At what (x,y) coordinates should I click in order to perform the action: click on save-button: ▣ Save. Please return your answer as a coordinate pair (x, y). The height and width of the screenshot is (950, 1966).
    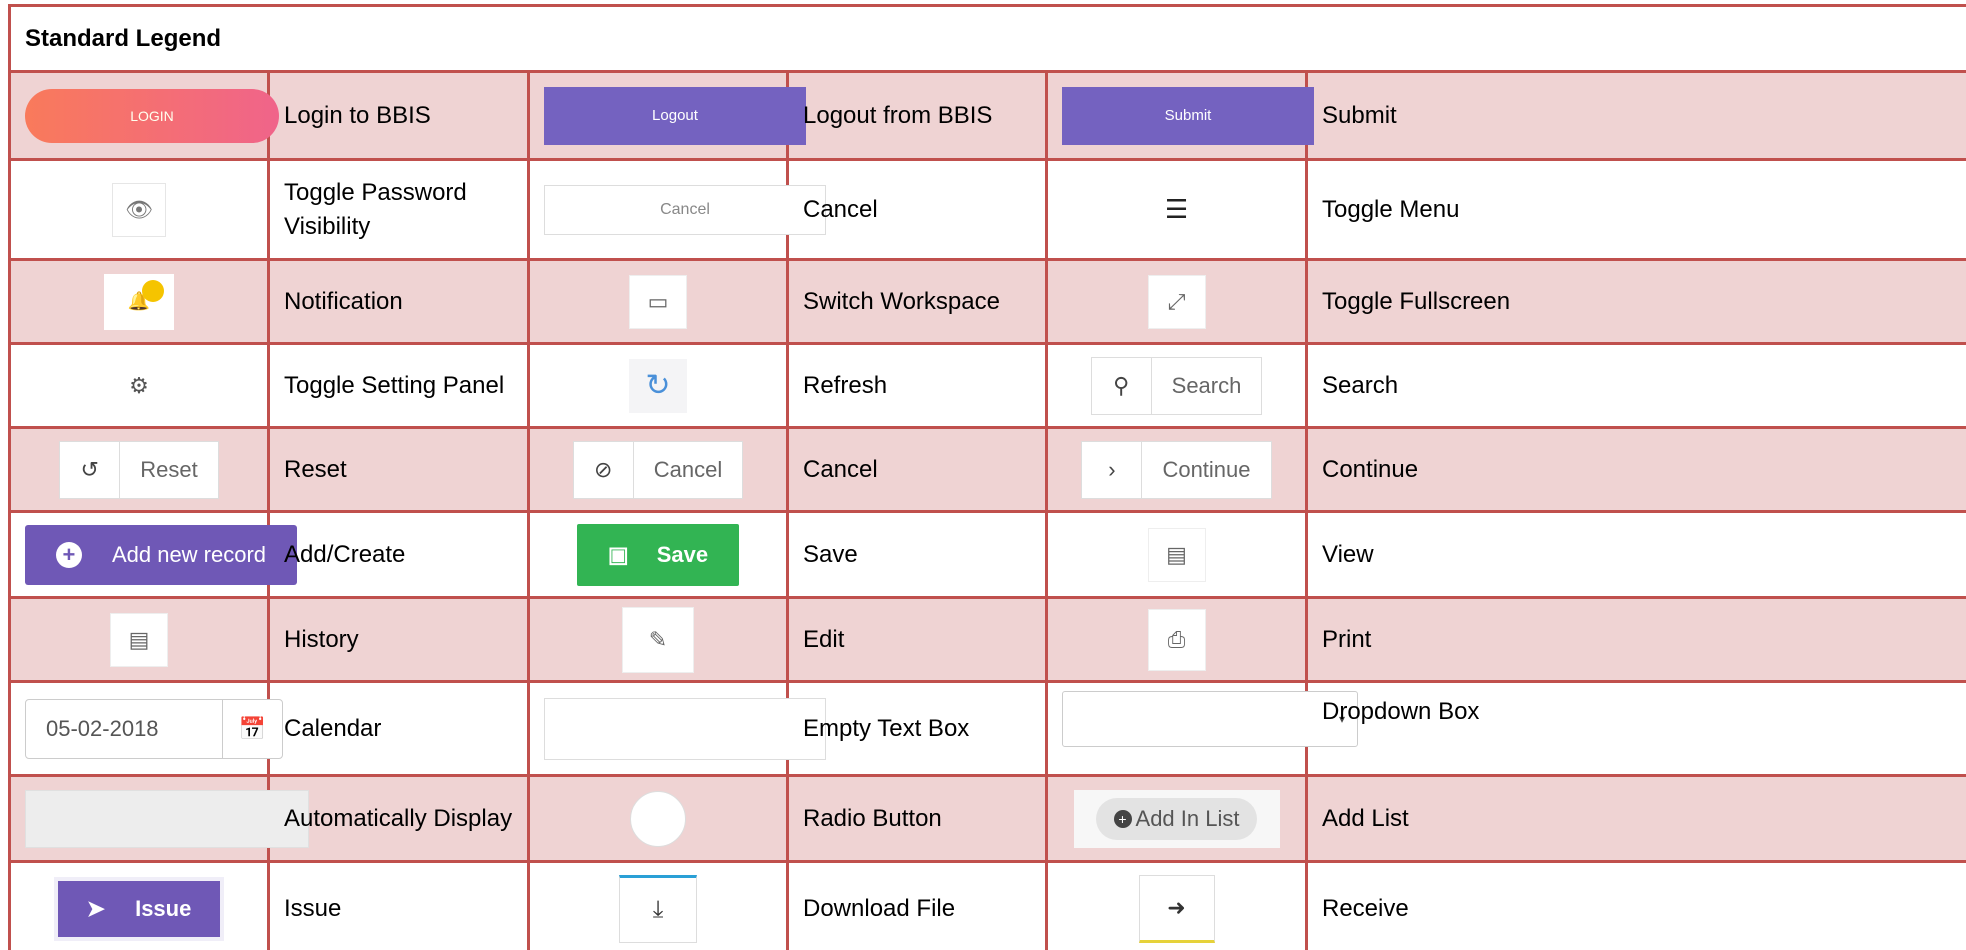
    Looking at the image, I should click on (658, 554).